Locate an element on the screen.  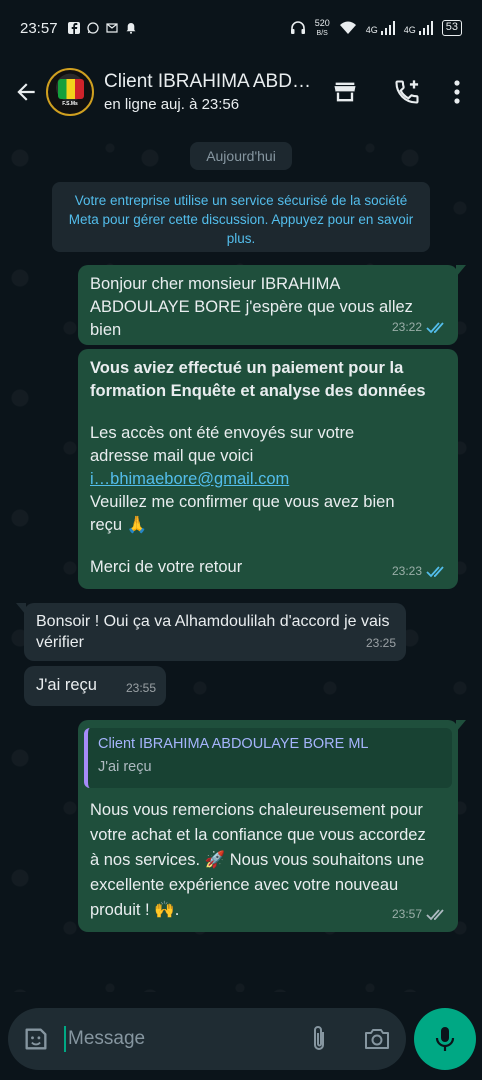
bell-icon is located at coordinates (131, 28).